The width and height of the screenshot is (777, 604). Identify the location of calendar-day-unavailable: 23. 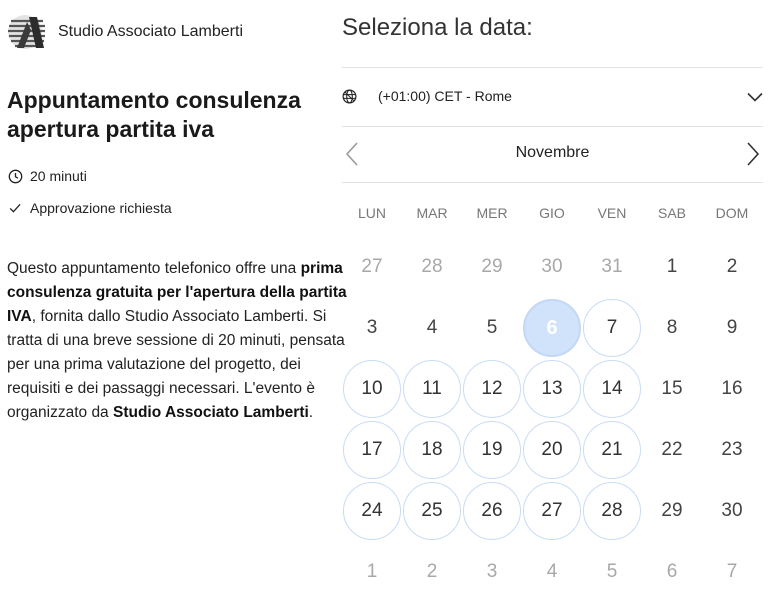
(732, 449).